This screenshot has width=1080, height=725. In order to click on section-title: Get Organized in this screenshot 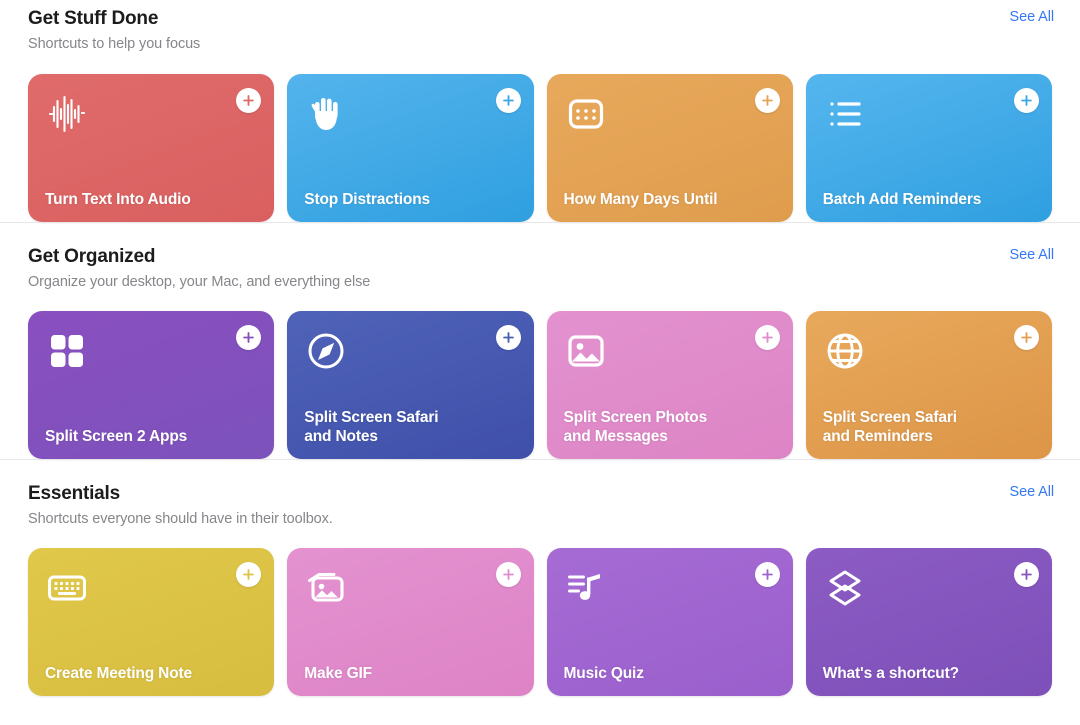, I will do `click(92, 256)`.